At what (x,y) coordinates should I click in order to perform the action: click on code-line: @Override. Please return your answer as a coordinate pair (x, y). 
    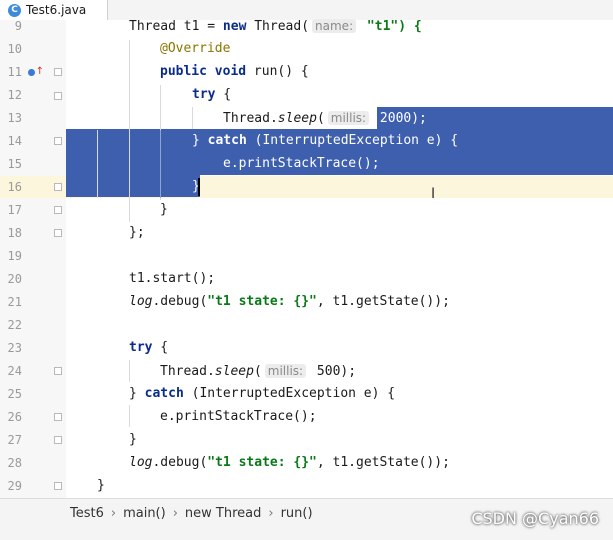
    Looking at the image, I should click on (195, 48).